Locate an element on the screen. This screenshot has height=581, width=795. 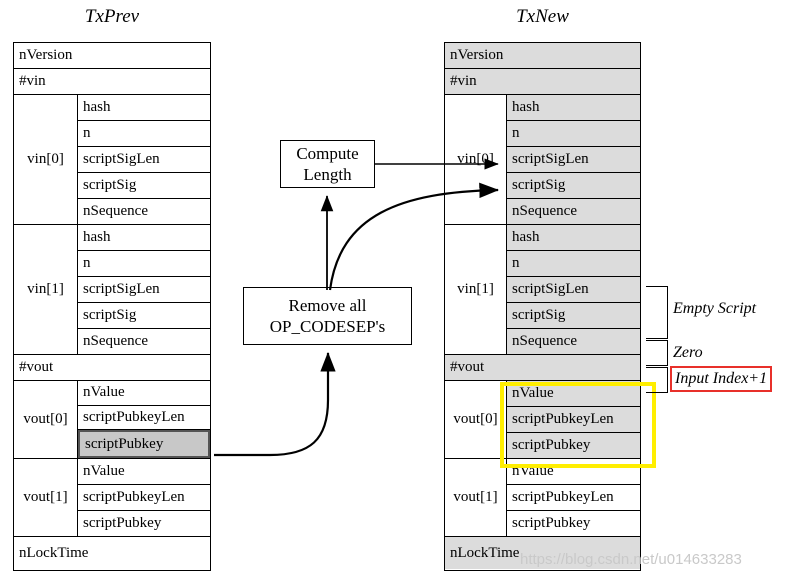
txnew-vout1-field-nvalue: nValue is located at coordinates (573, 472).